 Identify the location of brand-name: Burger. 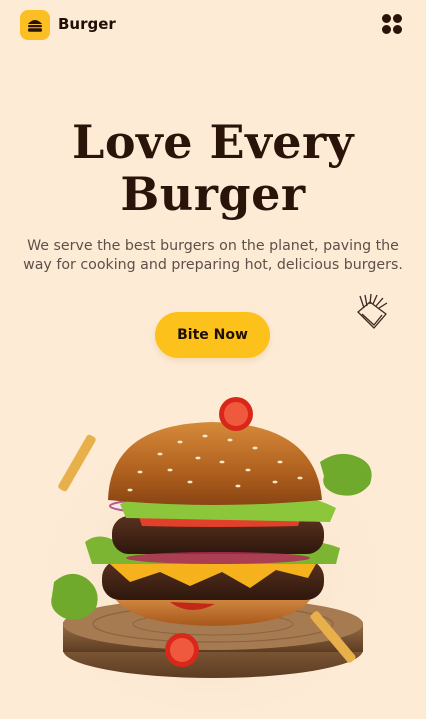
(87, 24).